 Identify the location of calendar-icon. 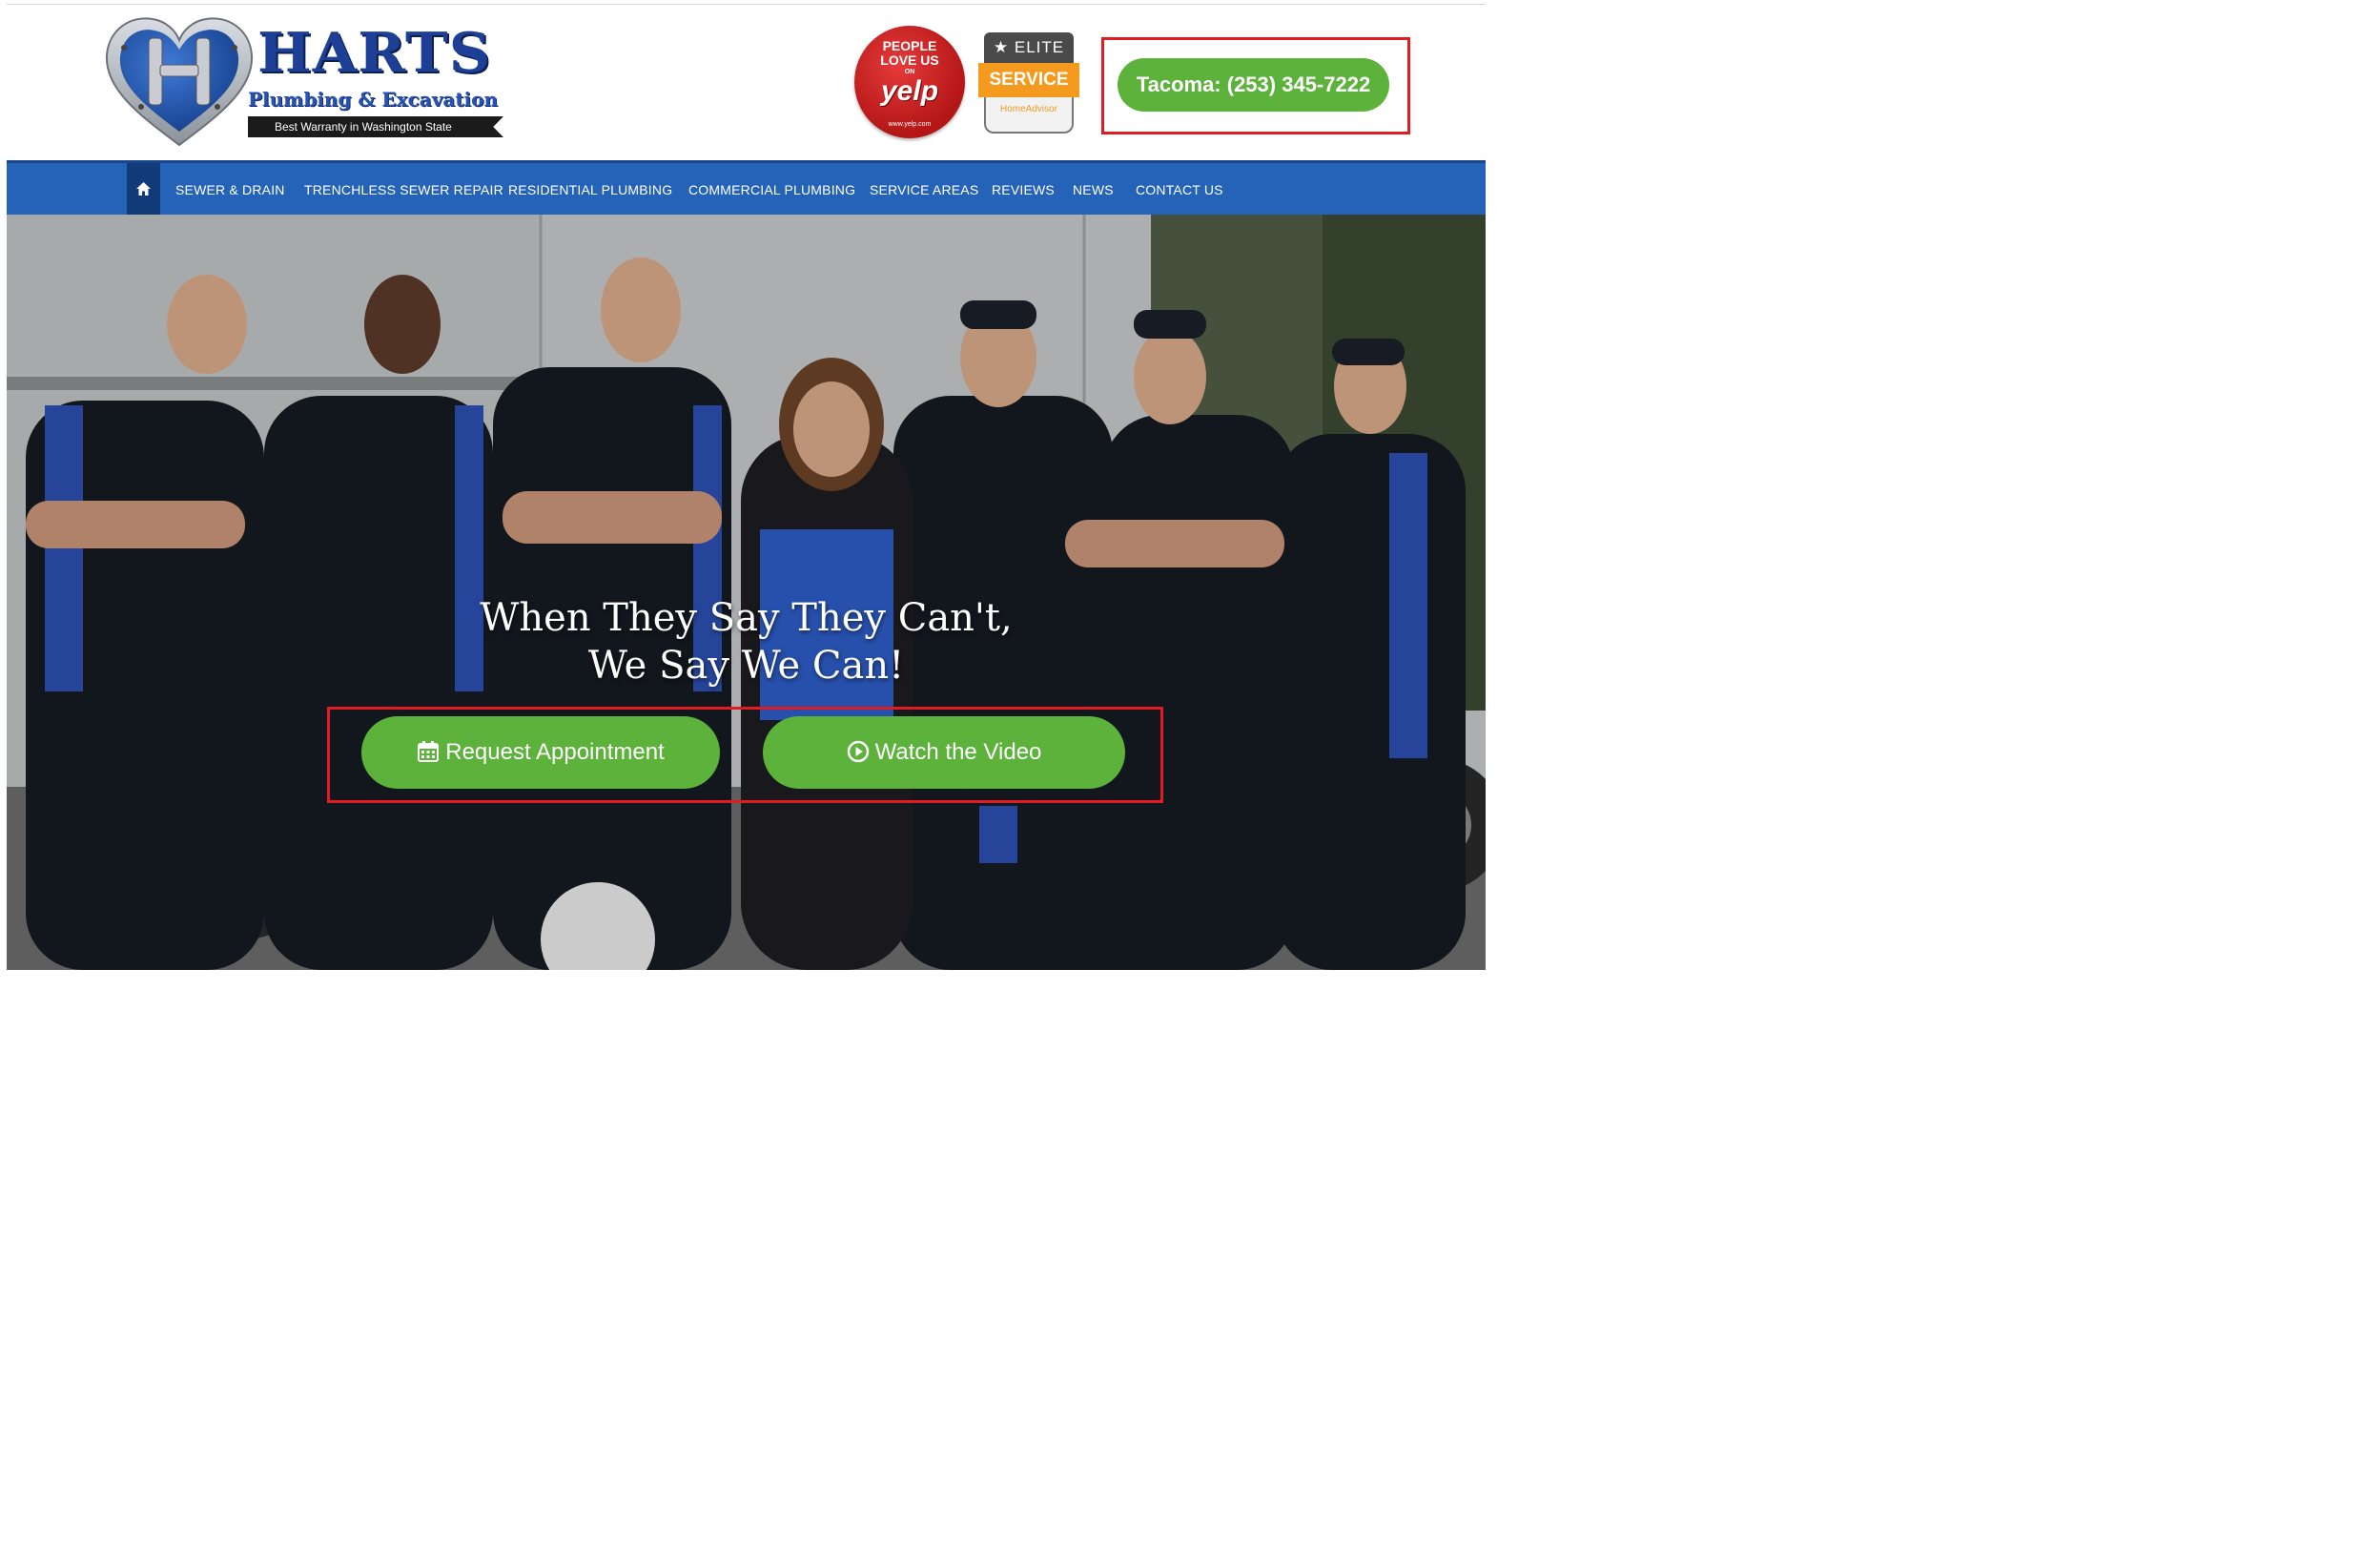
(429, 751).